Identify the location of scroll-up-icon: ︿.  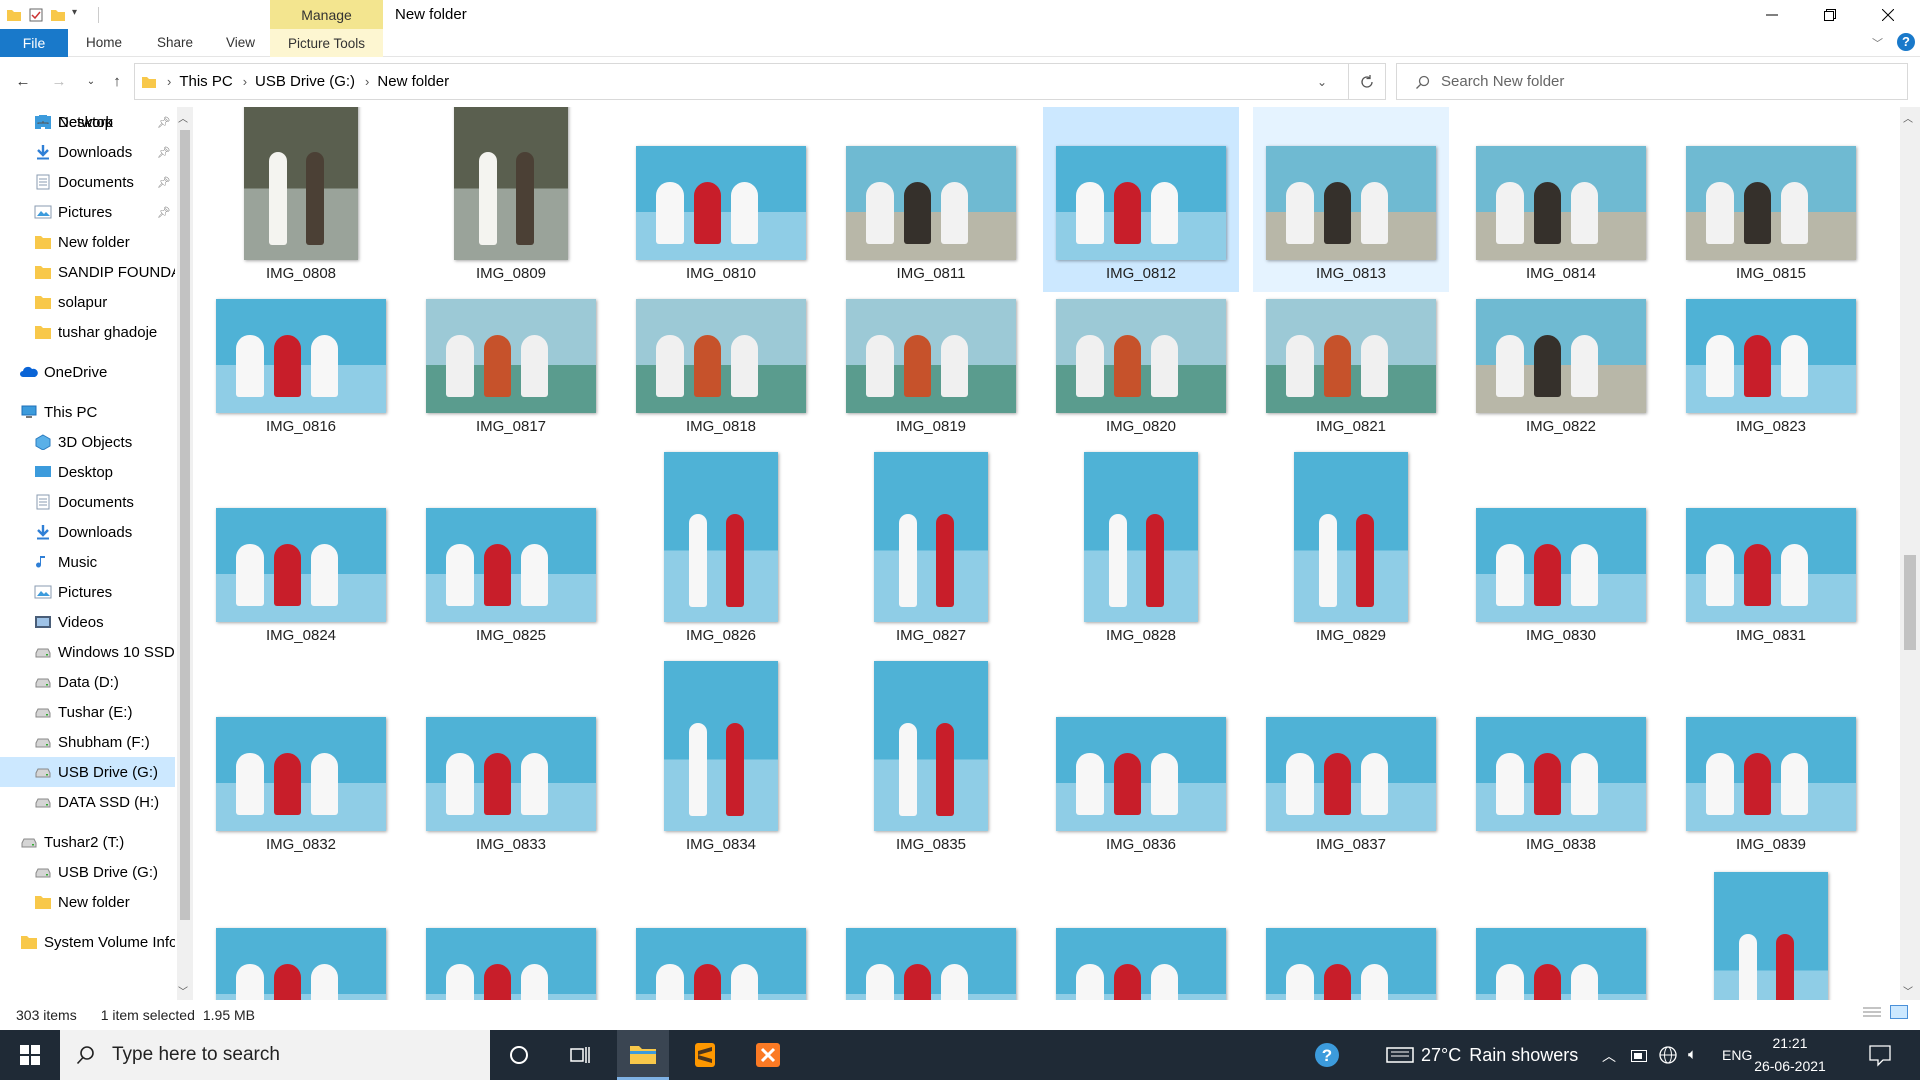
(1908, 117).